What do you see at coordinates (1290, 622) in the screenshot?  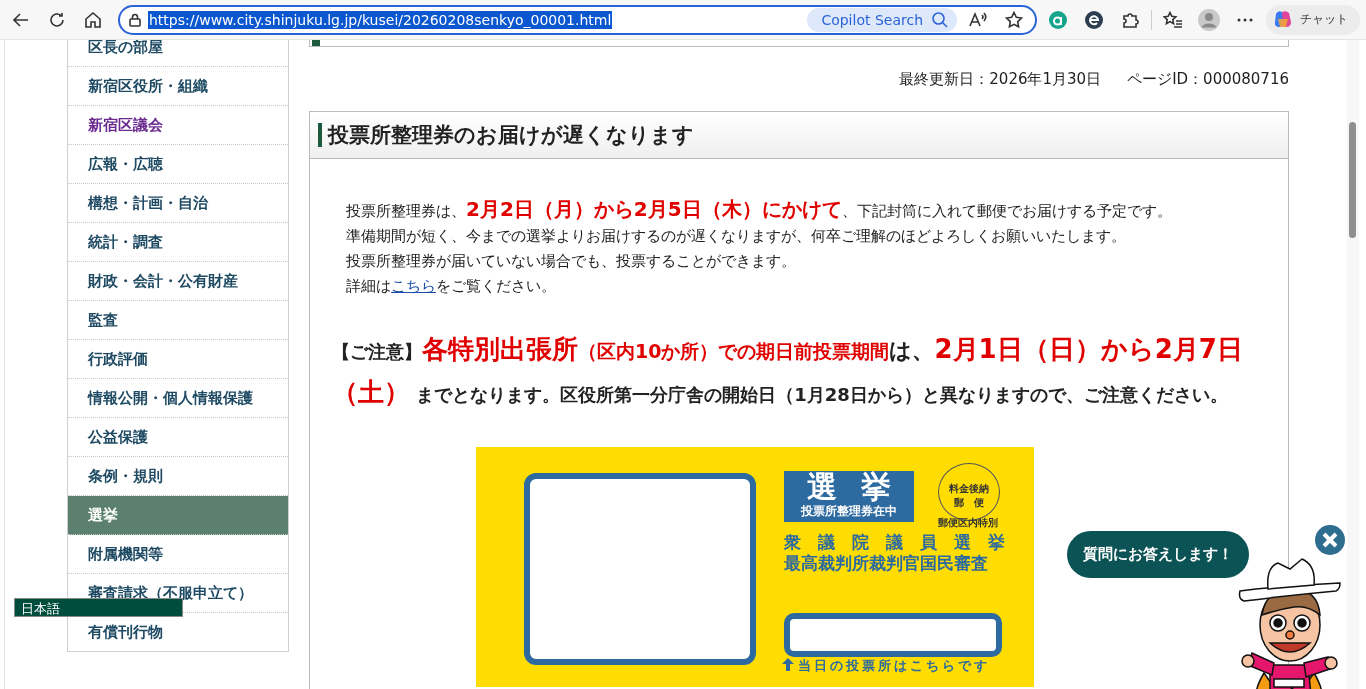 I see `mascot-drawing` at bounding box center [1290, 622].